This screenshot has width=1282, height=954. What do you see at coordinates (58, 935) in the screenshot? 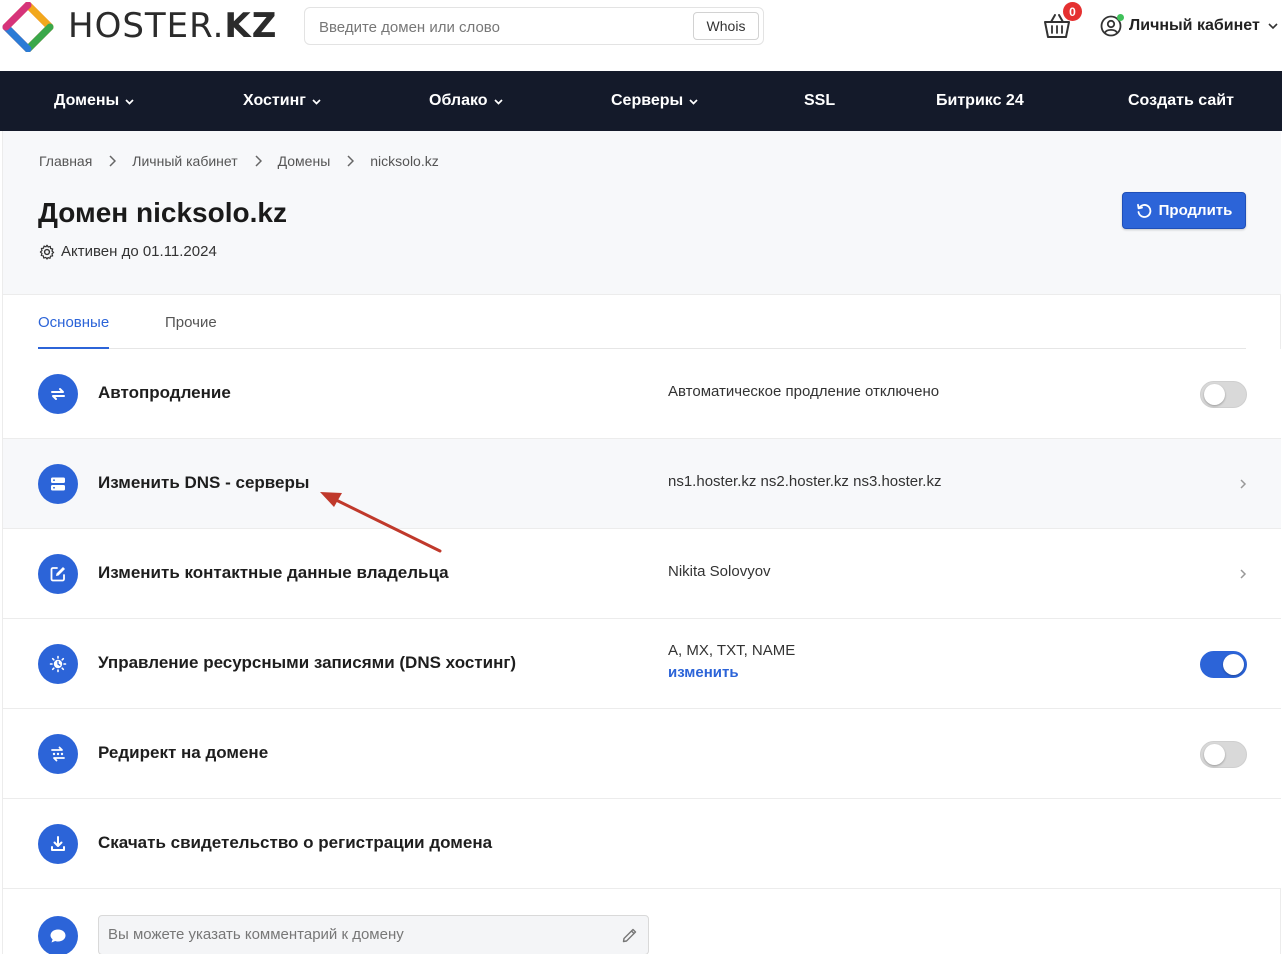
I see `comment-icon` at bounding box center [58, 935].